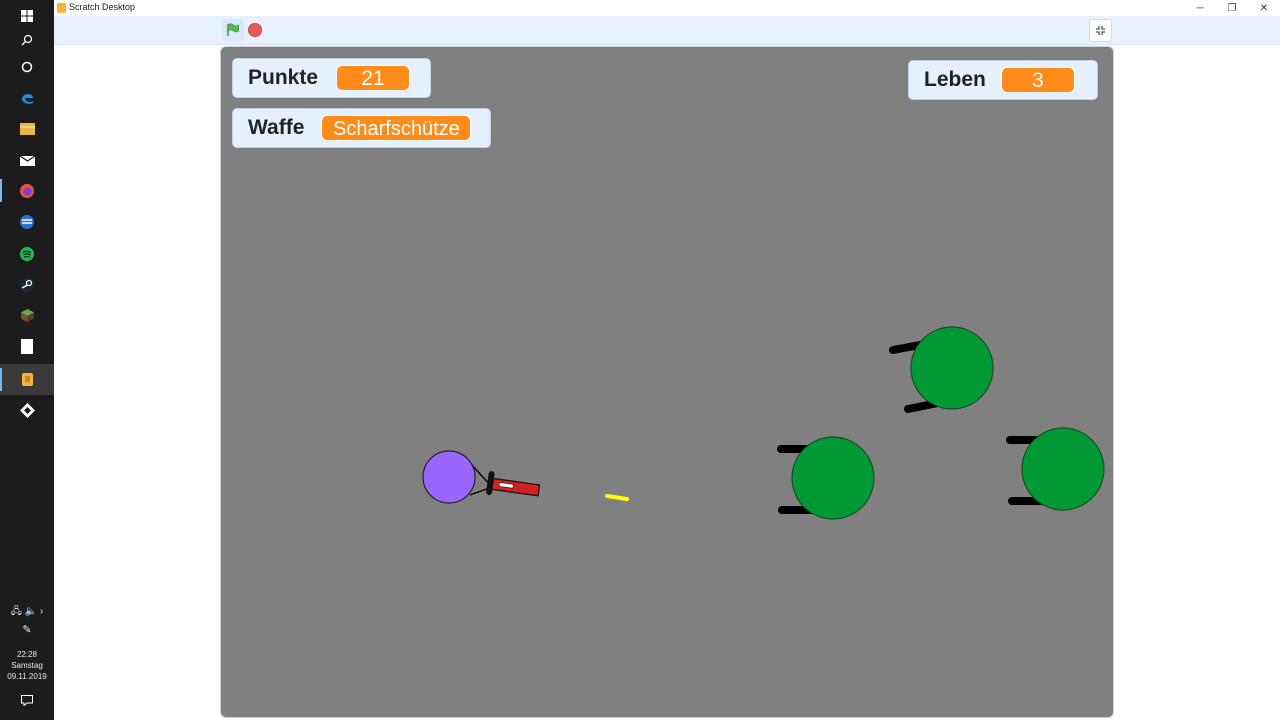  I want to click on player-body, so click(449, 477).